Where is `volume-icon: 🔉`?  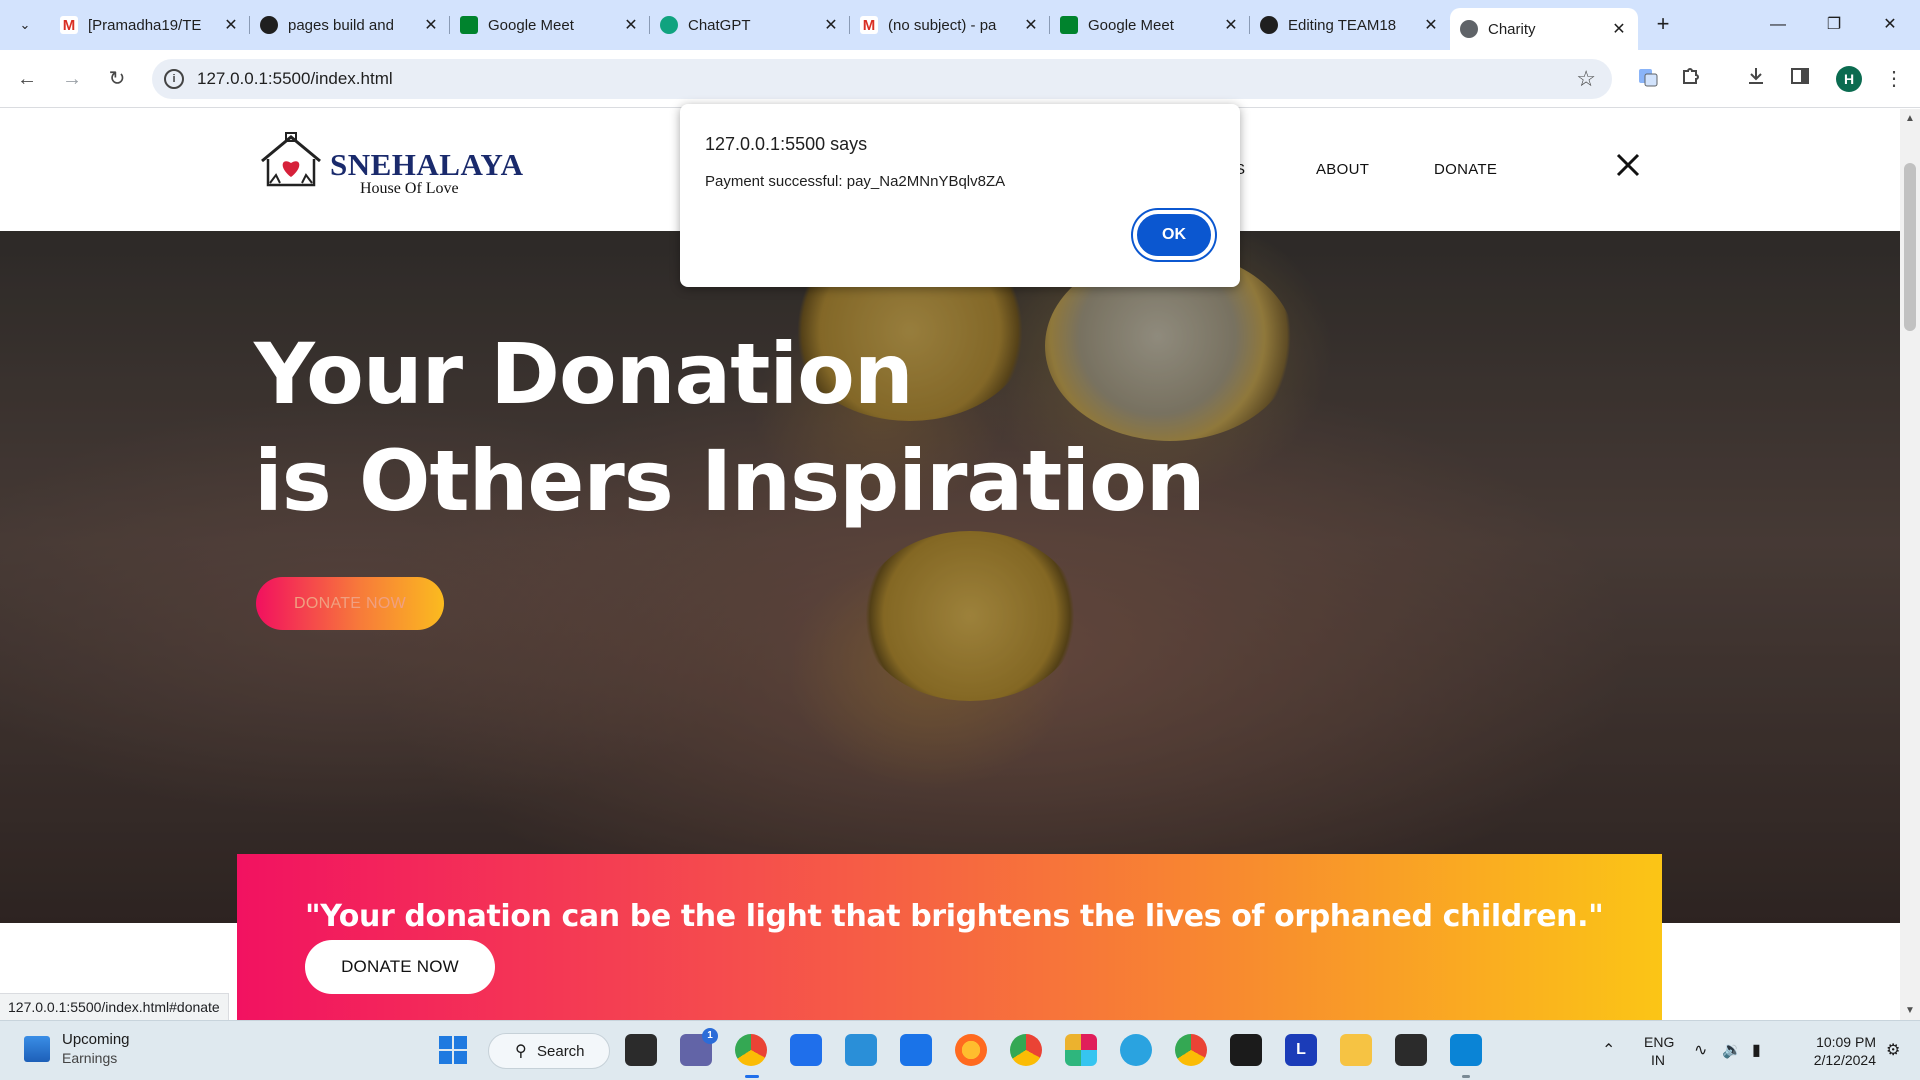
volume-icon: 🔉 is located at coordinates (1732, 1050).